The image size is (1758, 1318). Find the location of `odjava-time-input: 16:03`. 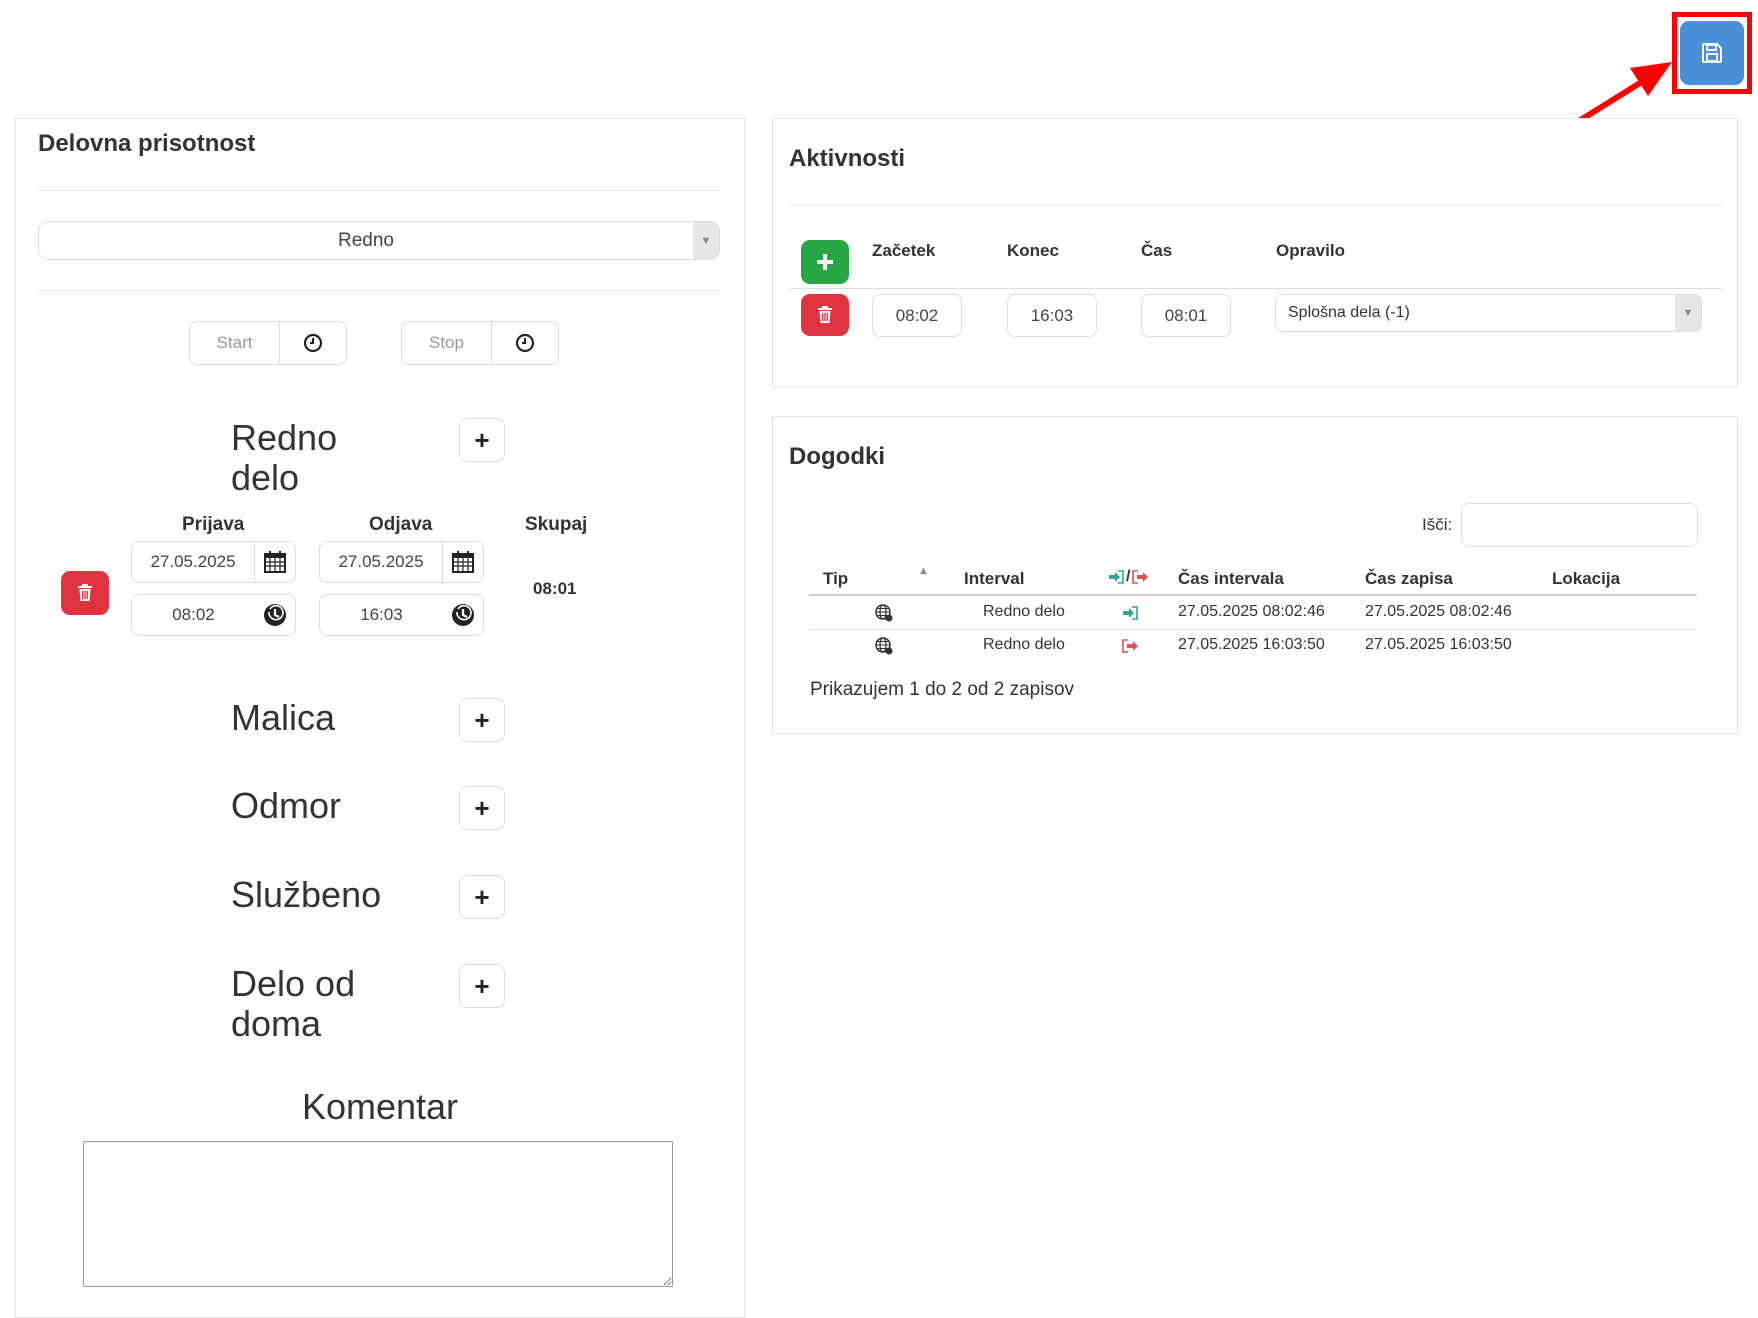

odjava-time-input: 16:03 is located at coordinates (381, 615).